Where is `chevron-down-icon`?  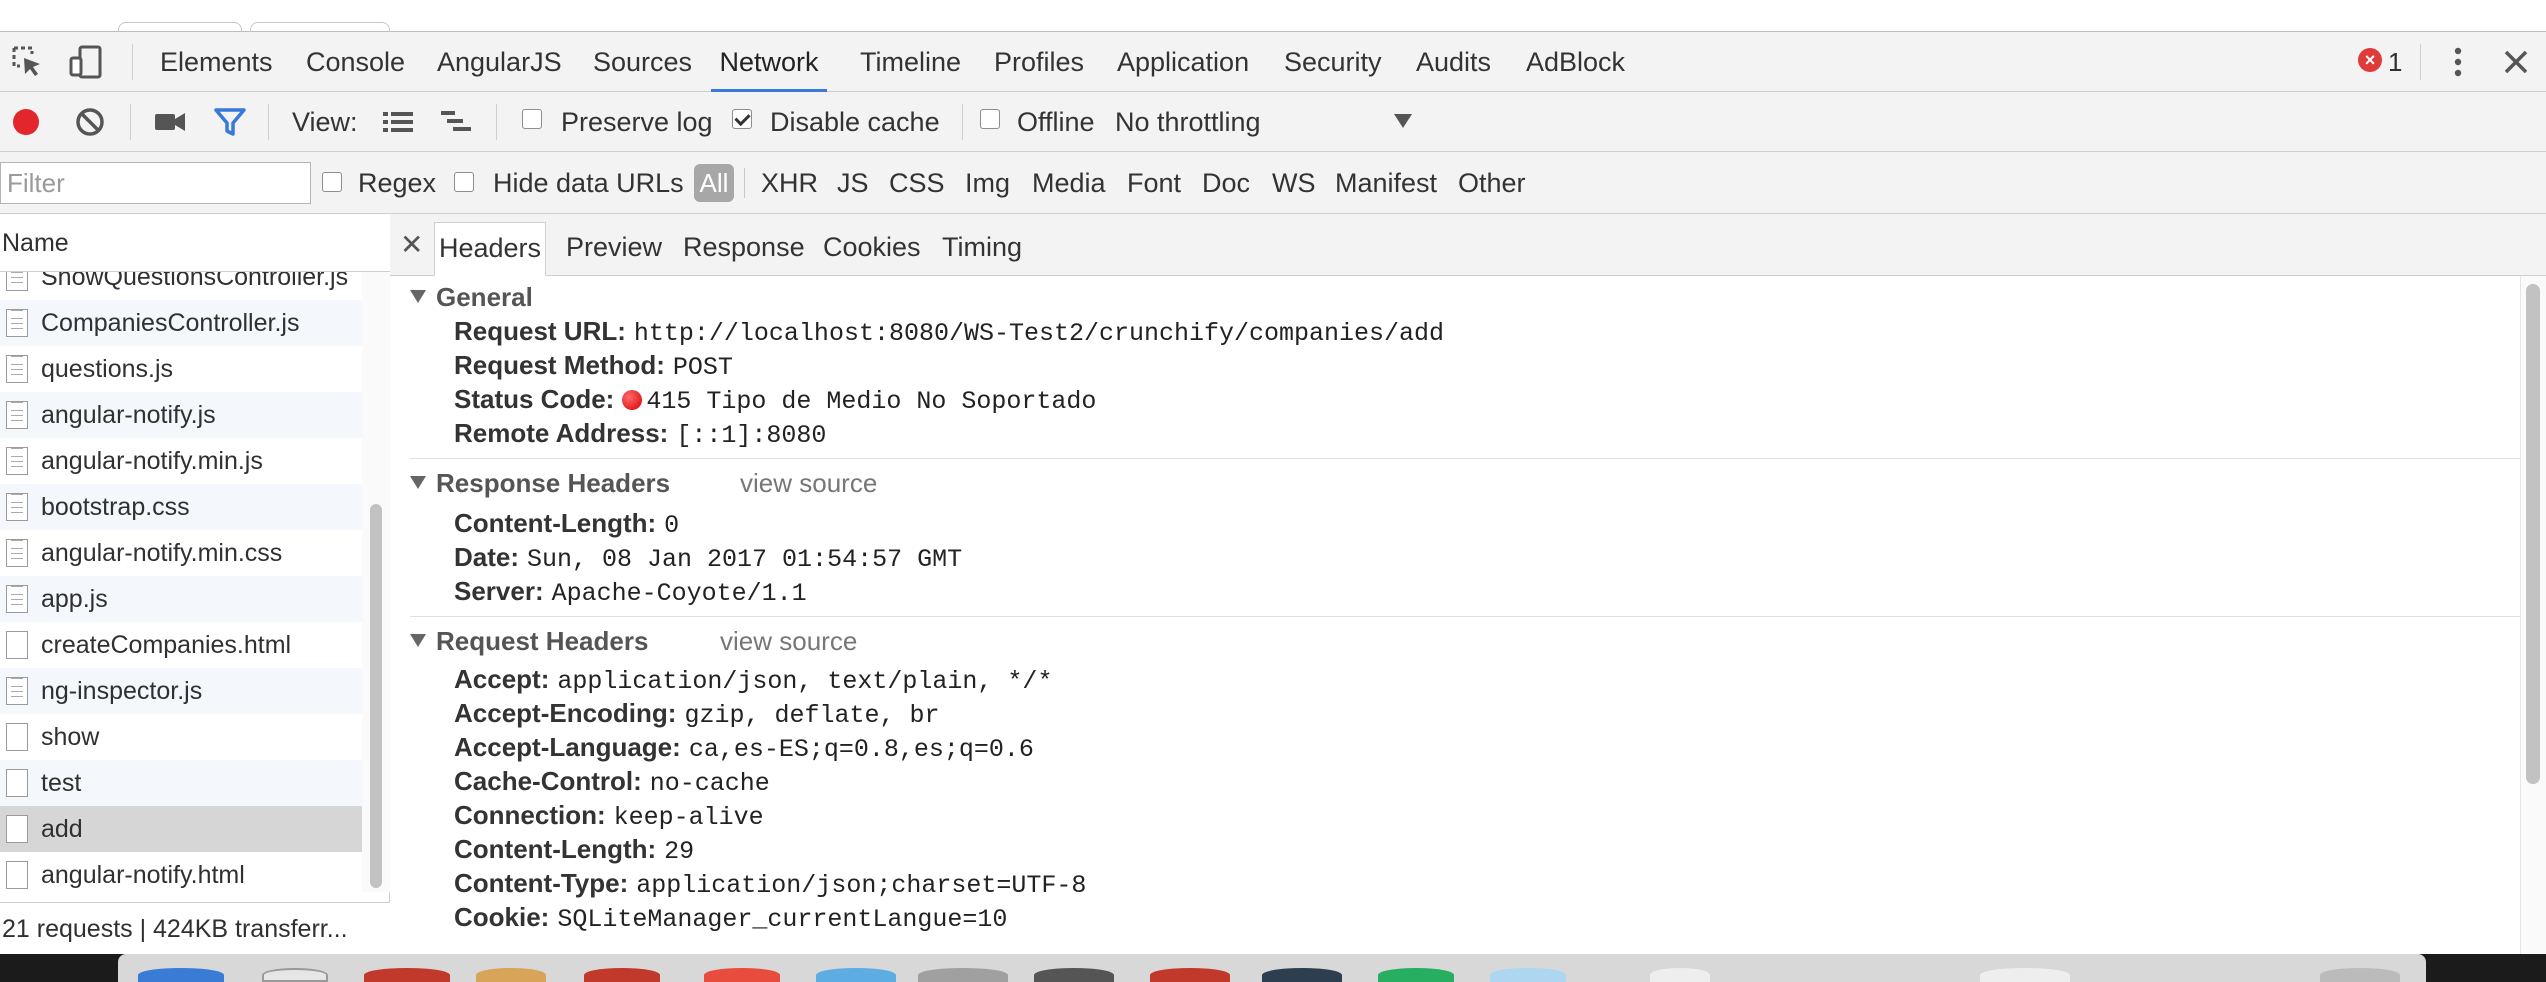
chevron-down-icon is located at coordinates (1403, 121).